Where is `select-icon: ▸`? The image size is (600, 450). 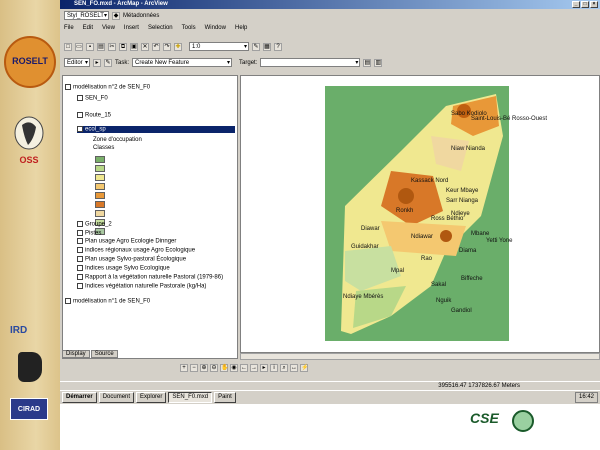 select-icon: ▸ is located at coordinates (264, 368).